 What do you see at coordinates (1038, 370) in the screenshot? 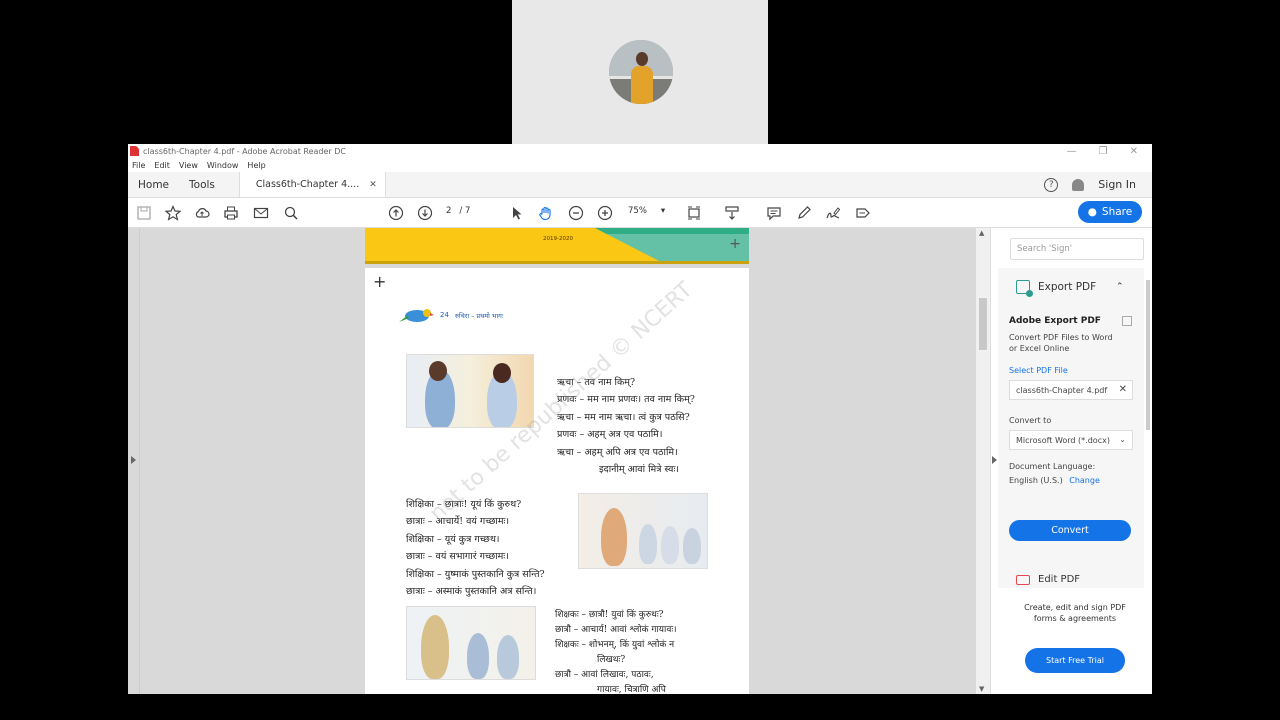
I see `select-file-link: Select PDF File` at bounding box center [1038, 370].